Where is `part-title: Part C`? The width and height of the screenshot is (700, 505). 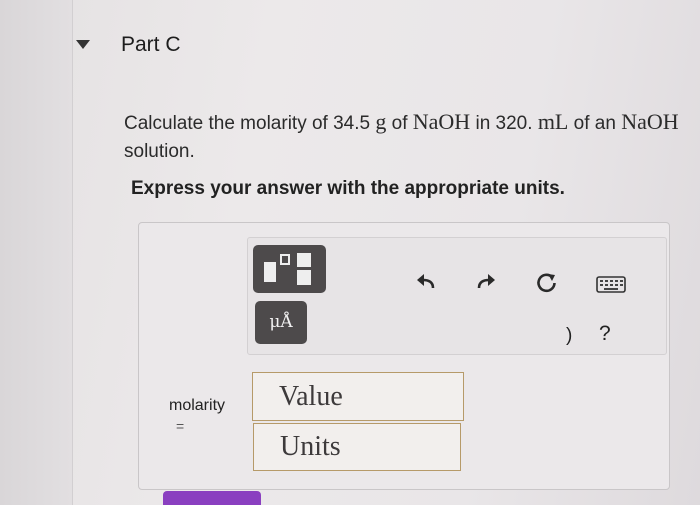 part-title: Part C is located at coordinates (151, 44).